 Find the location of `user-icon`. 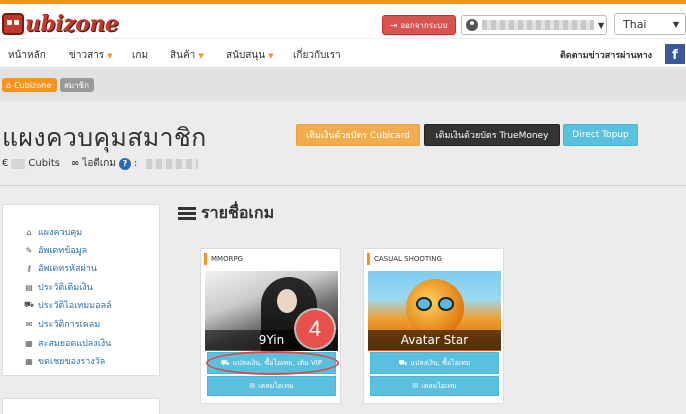

user-icon is located at coordinates (472, 25).